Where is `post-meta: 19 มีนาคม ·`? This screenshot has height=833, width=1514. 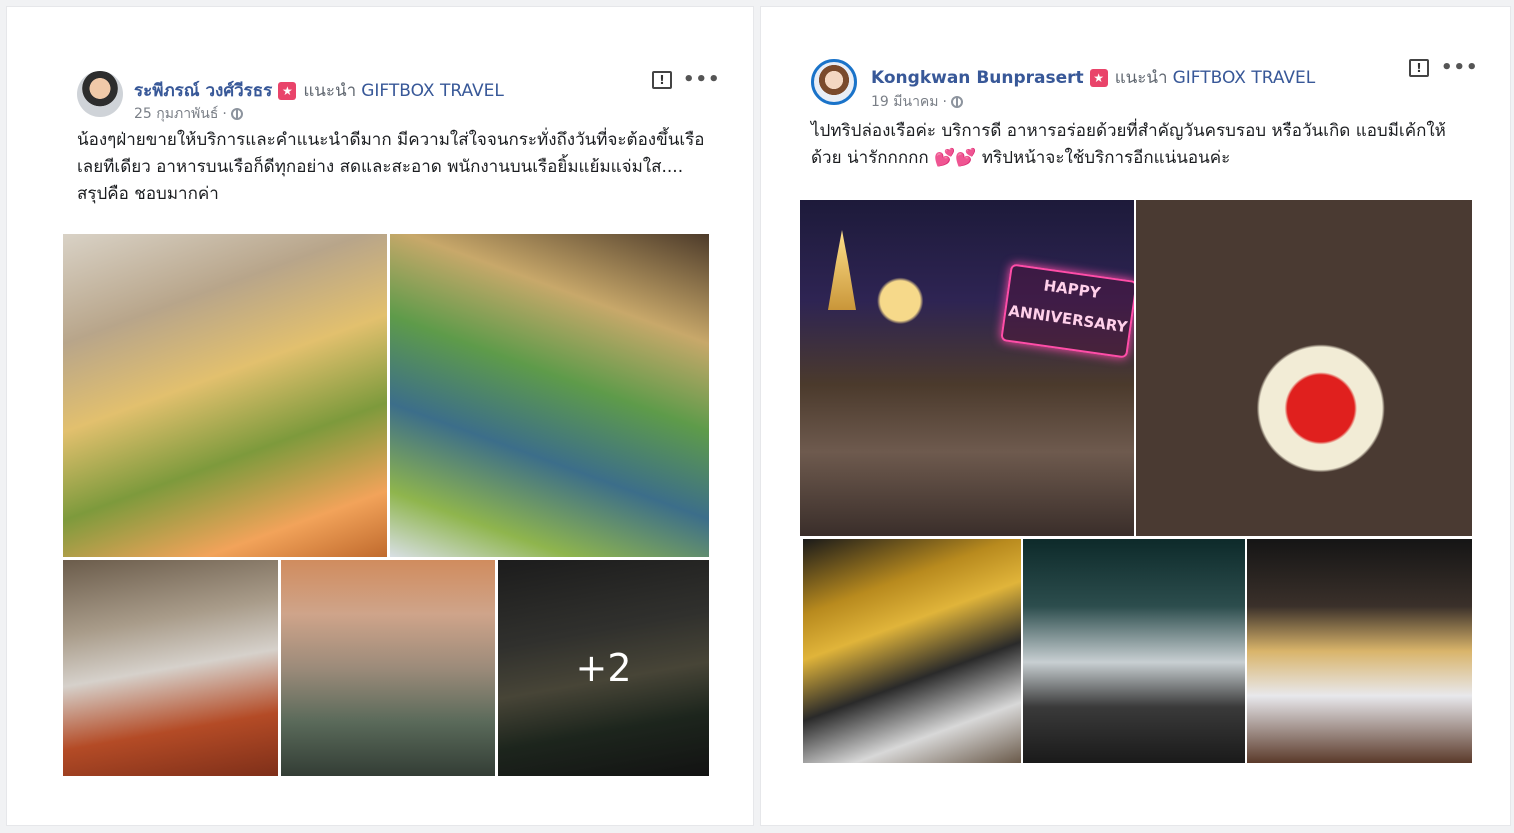 post-meta: 19 มีนาคม · is located at coordinates (917, 102).